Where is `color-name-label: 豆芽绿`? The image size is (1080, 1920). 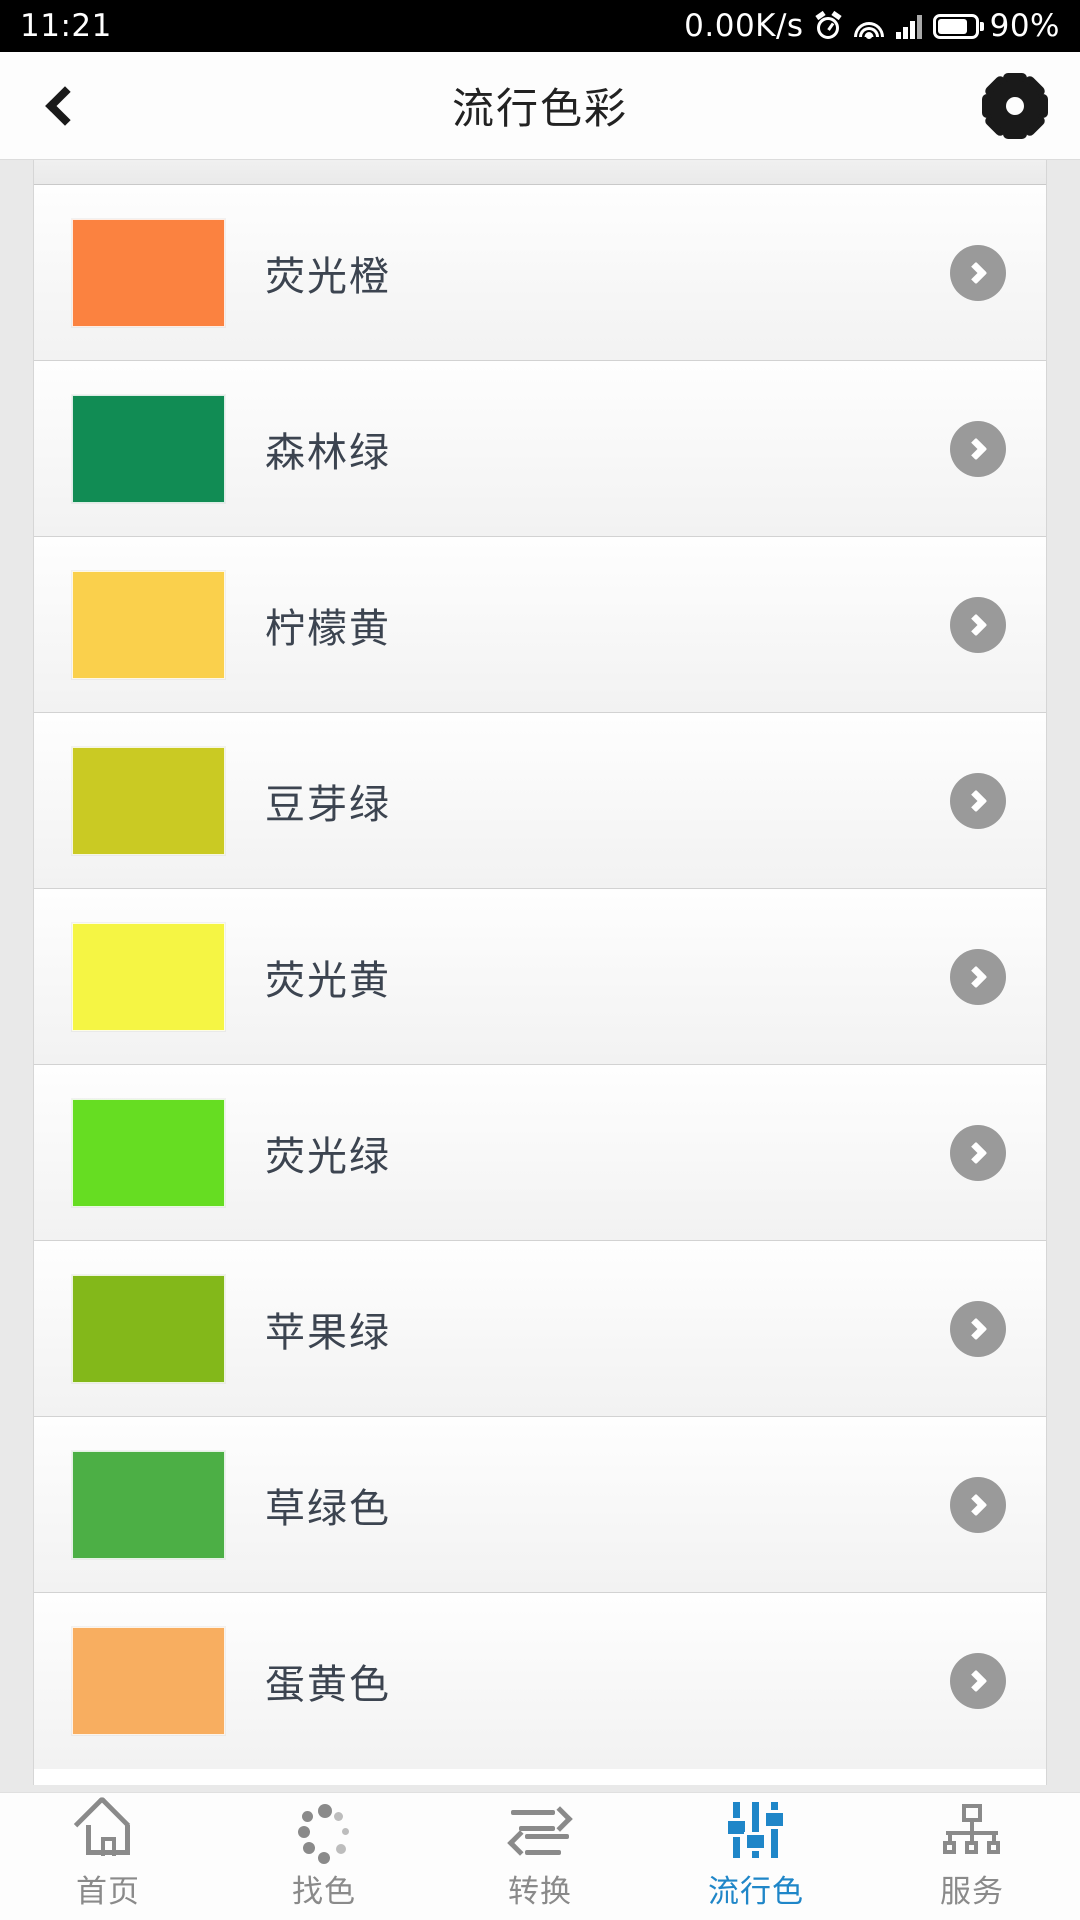 color-name-label: 豆芽绿 is located at coordinates (328, 804).